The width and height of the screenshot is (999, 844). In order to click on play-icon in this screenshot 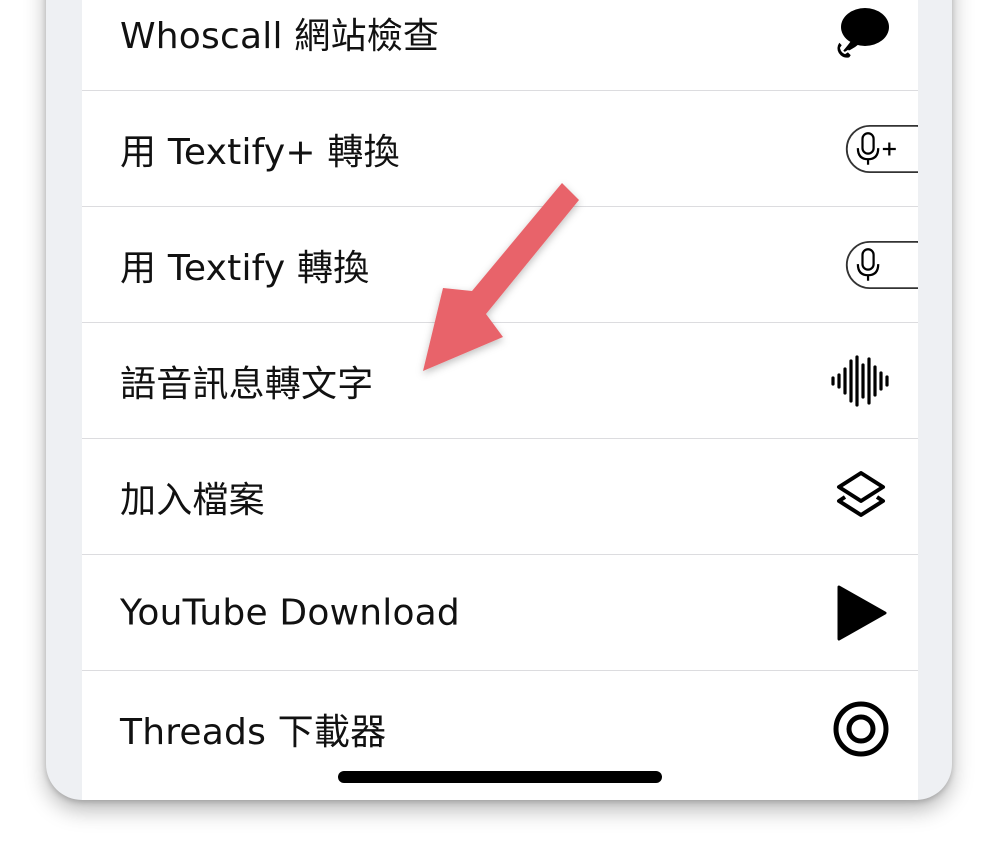, I will do `click(861, 613)`.